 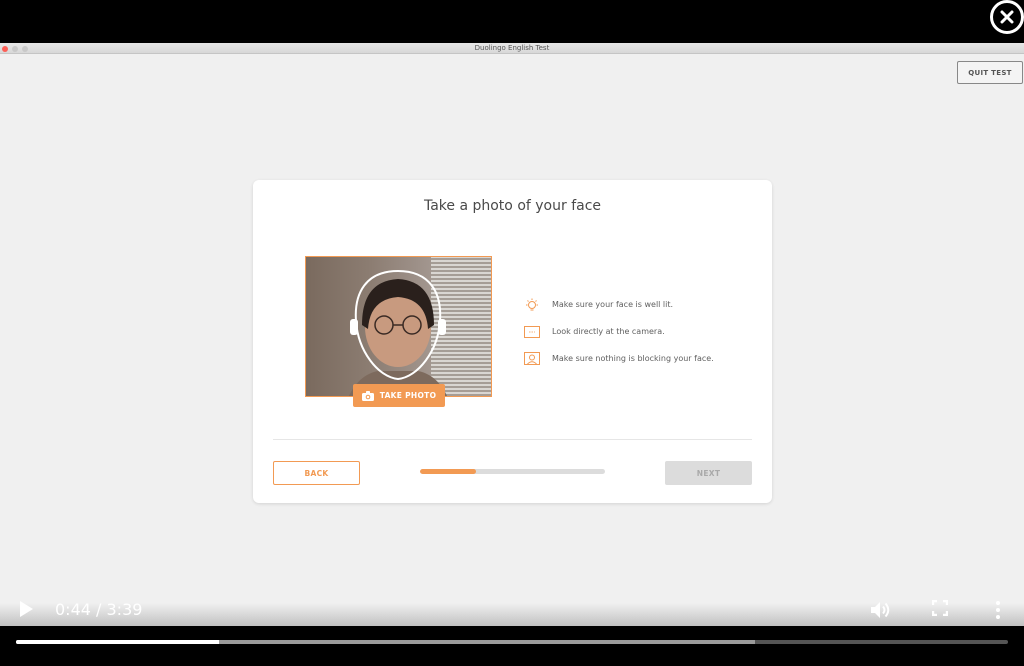 What do you see at coordinates (531, 332) in the screenshot?
I see `camera-frame-icon` at bounding box center [531, 332].